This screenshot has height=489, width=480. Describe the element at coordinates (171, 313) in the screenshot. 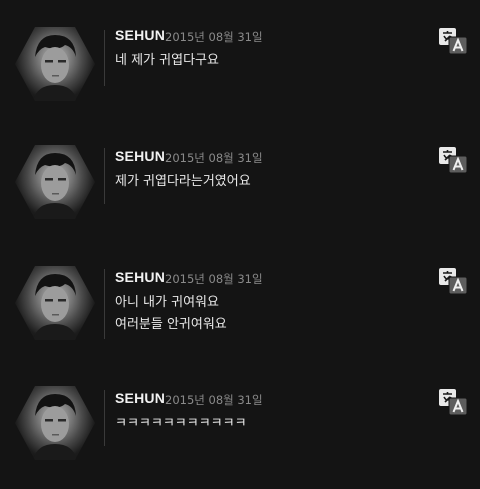

I see `message-text: 아니 내가 귀여워요 여러분들 안귀여워요` at that location.